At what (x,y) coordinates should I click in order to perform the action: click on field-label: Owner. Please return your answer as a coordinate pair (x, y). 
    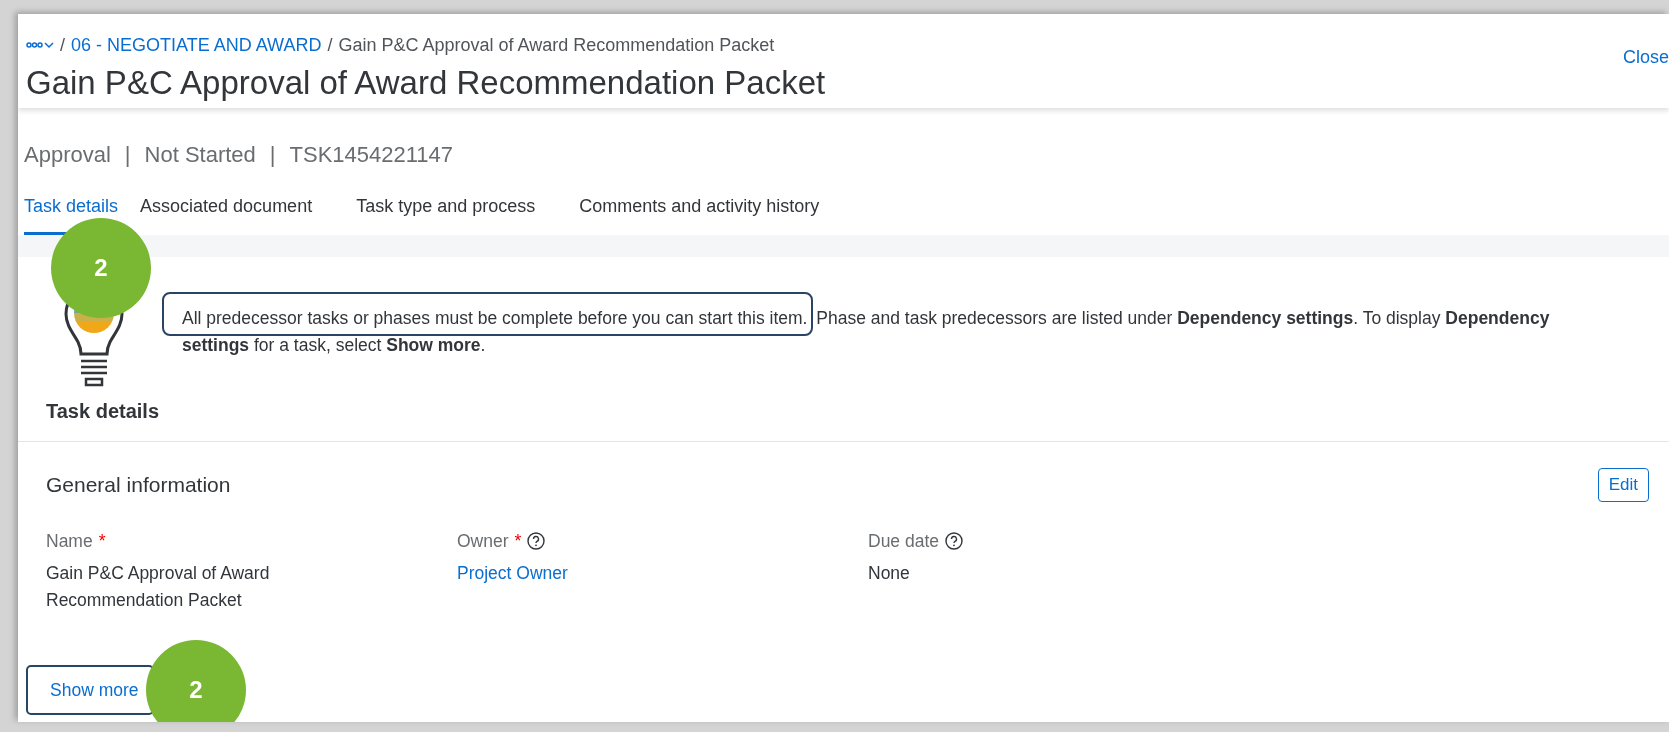
    Looking at the image, I should click on (483, 541).